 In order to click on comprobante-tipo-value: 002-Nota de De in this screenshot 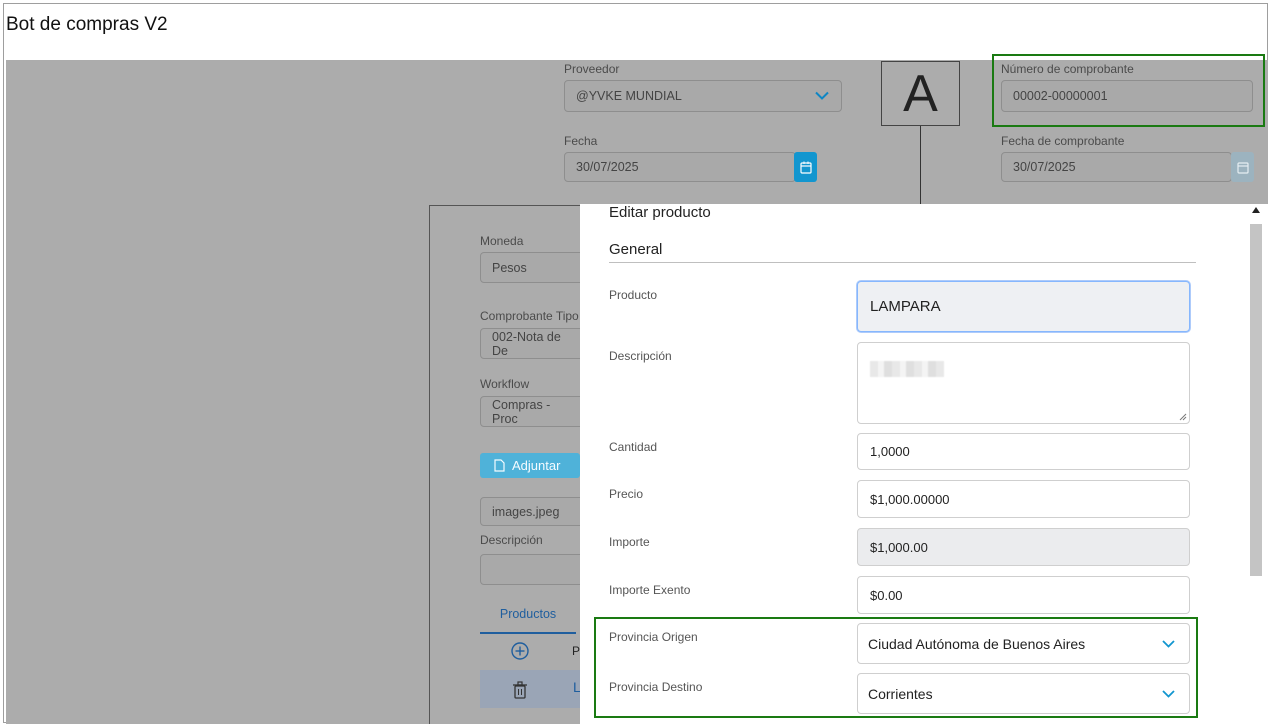, I will do `click(526, 343)`.